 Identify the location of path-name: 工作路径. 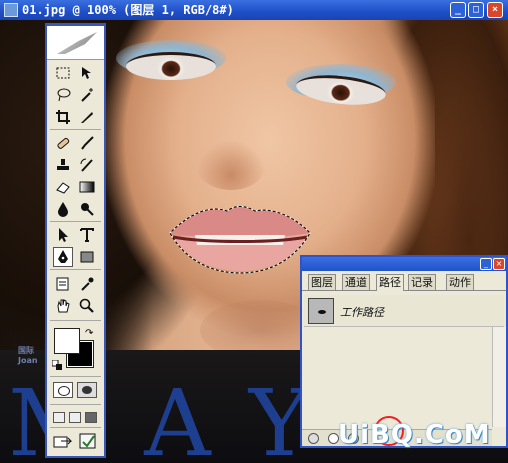
(362, 312).